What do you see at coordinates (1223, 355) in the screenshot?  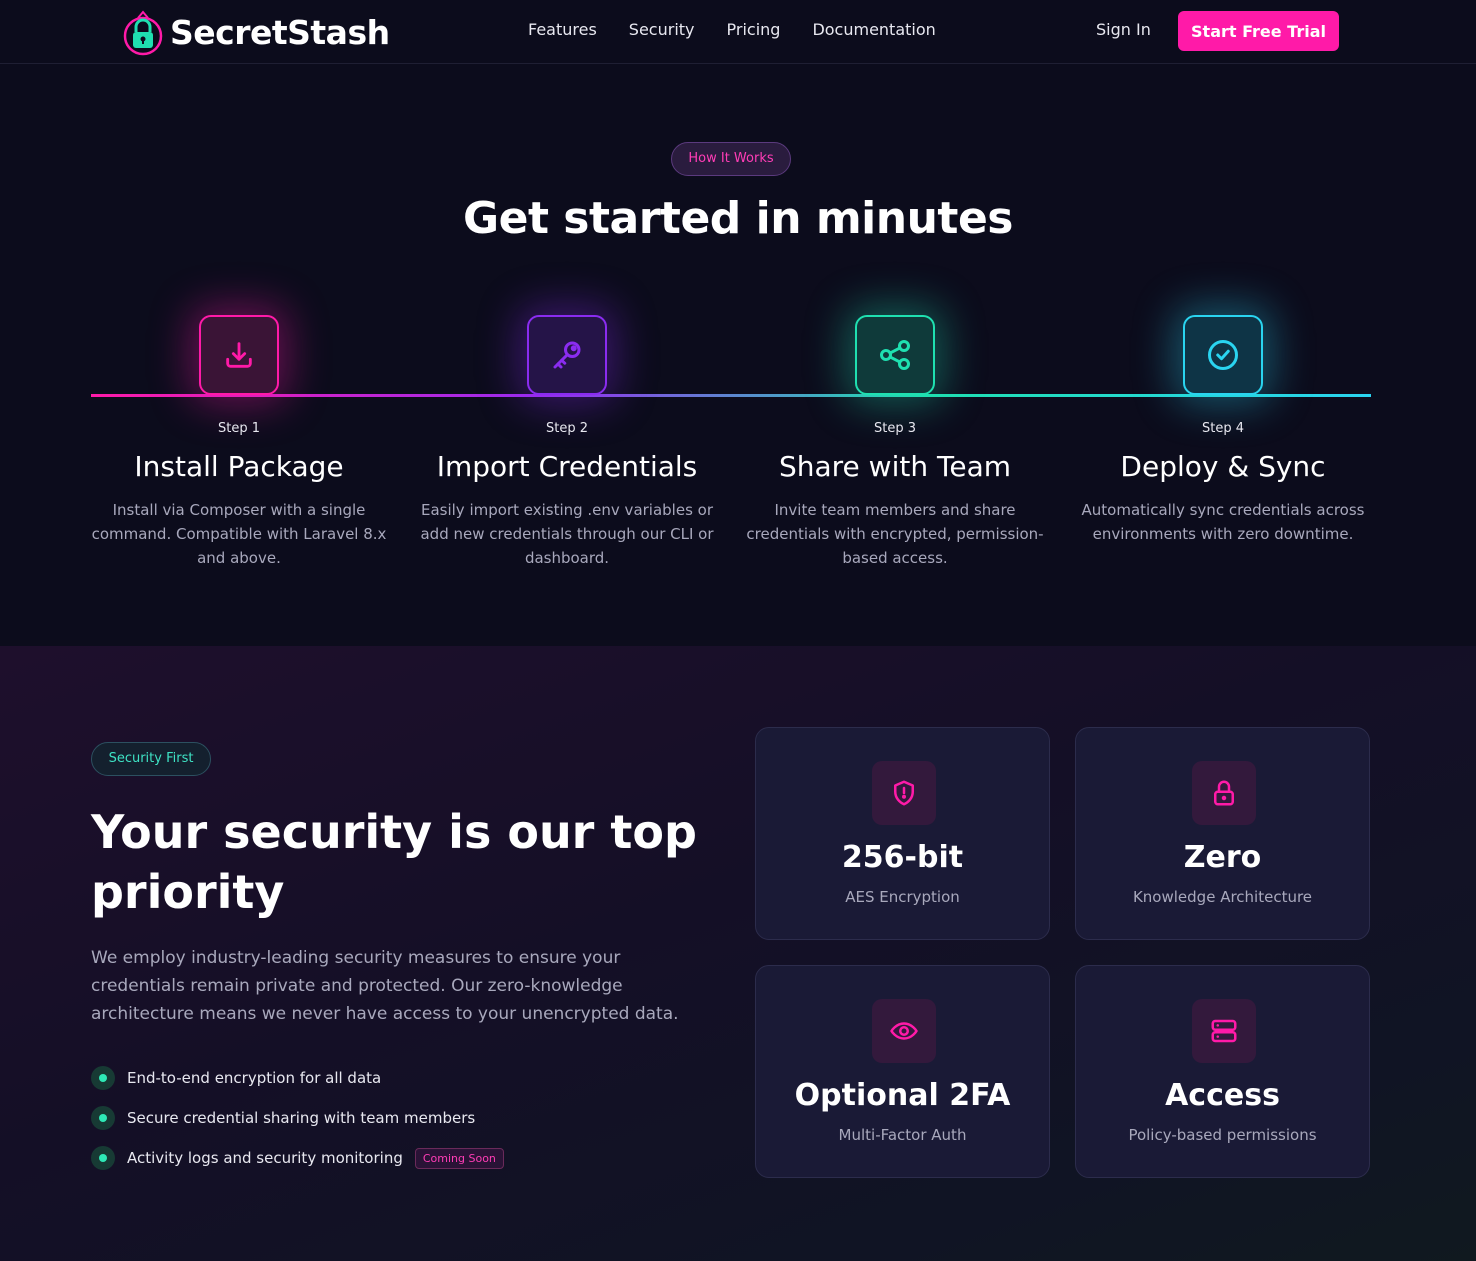 I see `check-circle-icon` at bounding box center [1223, 355].